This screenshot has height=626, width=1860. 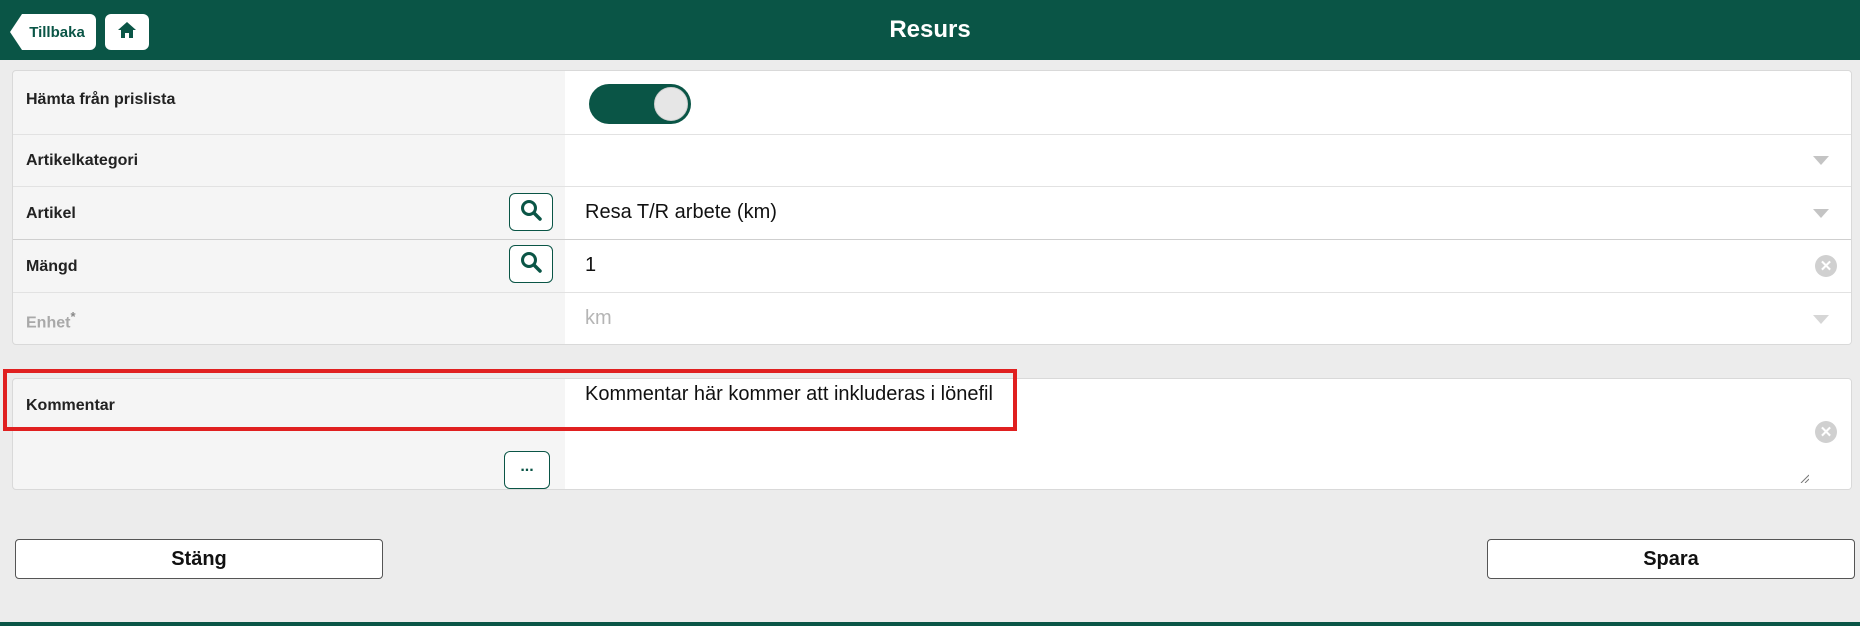 I want to click on article-category-label: Artikelkategori, so click(x=82, y=160).